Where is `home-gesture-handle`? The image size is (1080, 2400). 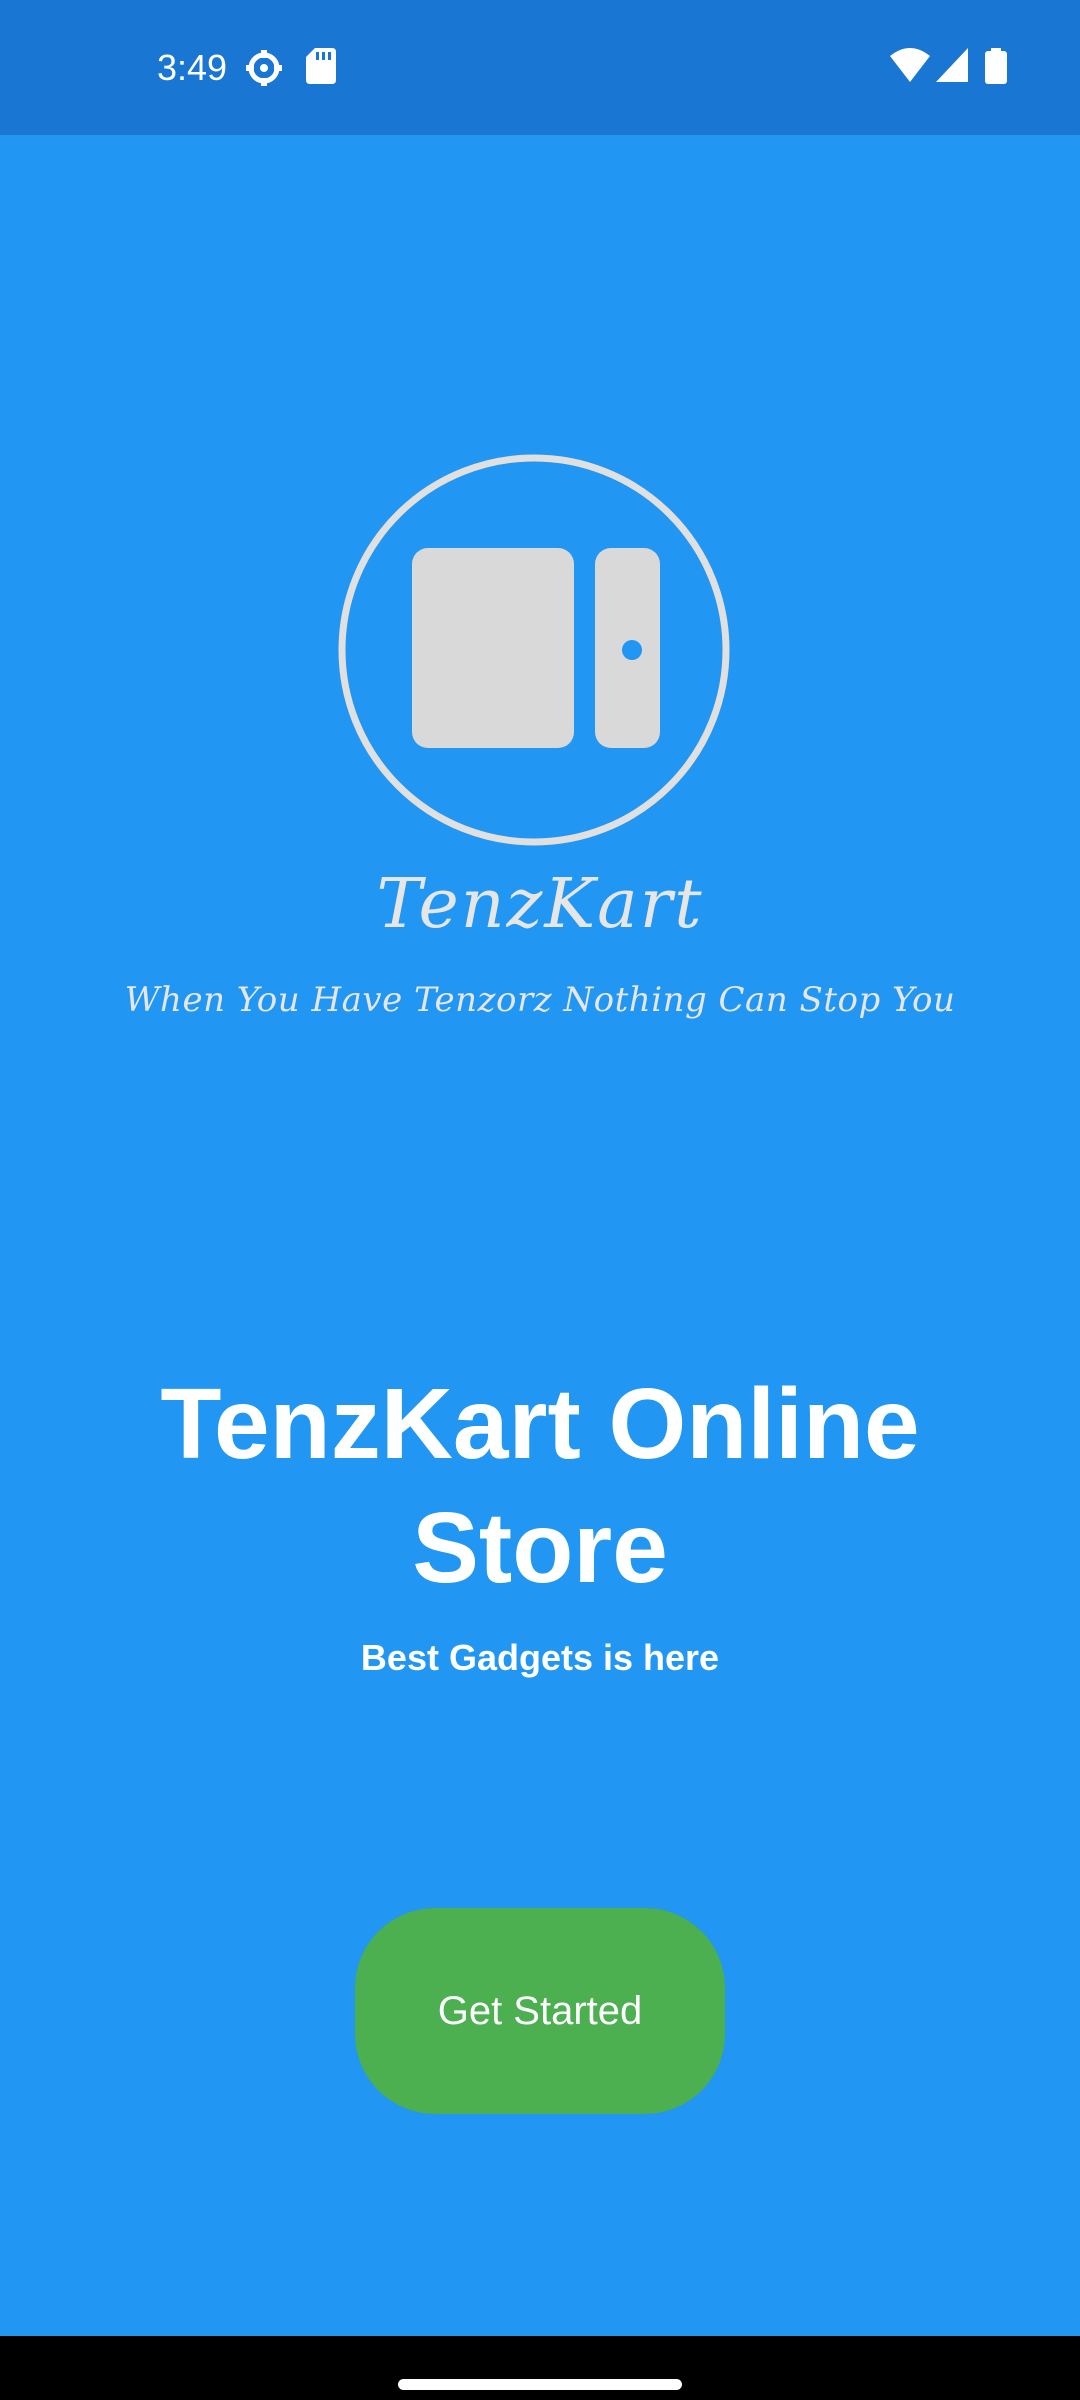 home-gesture-handle is located at coordinates (540, 2384).